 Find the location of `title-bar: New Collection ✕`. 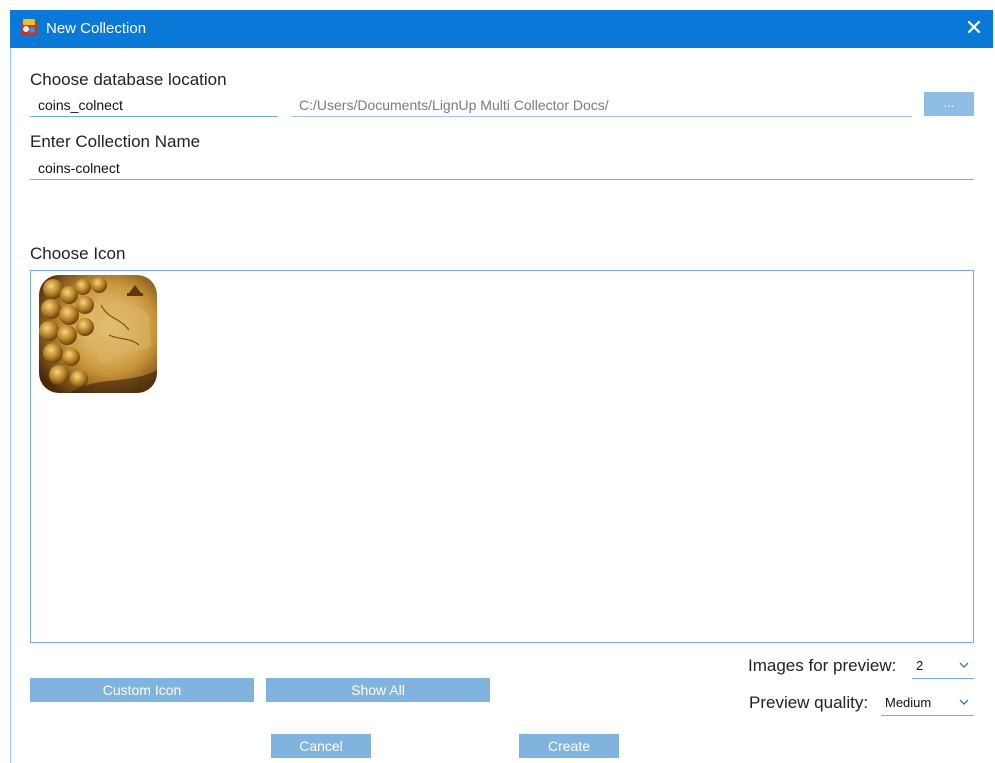

title-bar: New Collection ✕ is located at coordinates (501, 29).